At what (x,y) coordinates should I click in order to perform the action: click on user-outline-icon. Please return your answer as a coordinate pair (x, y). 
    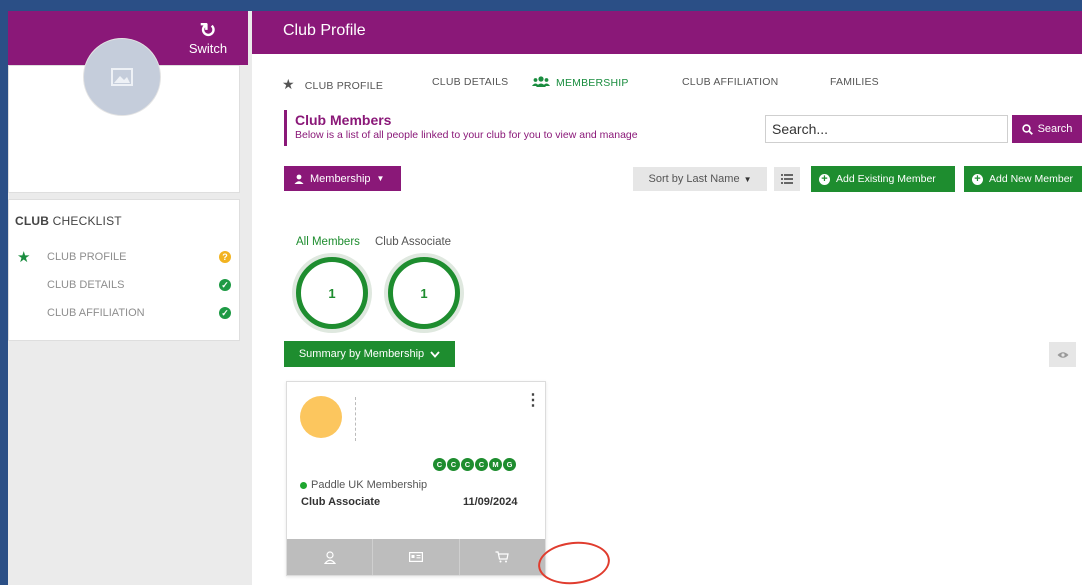
    Looking at the image, I should click on (329, 557).